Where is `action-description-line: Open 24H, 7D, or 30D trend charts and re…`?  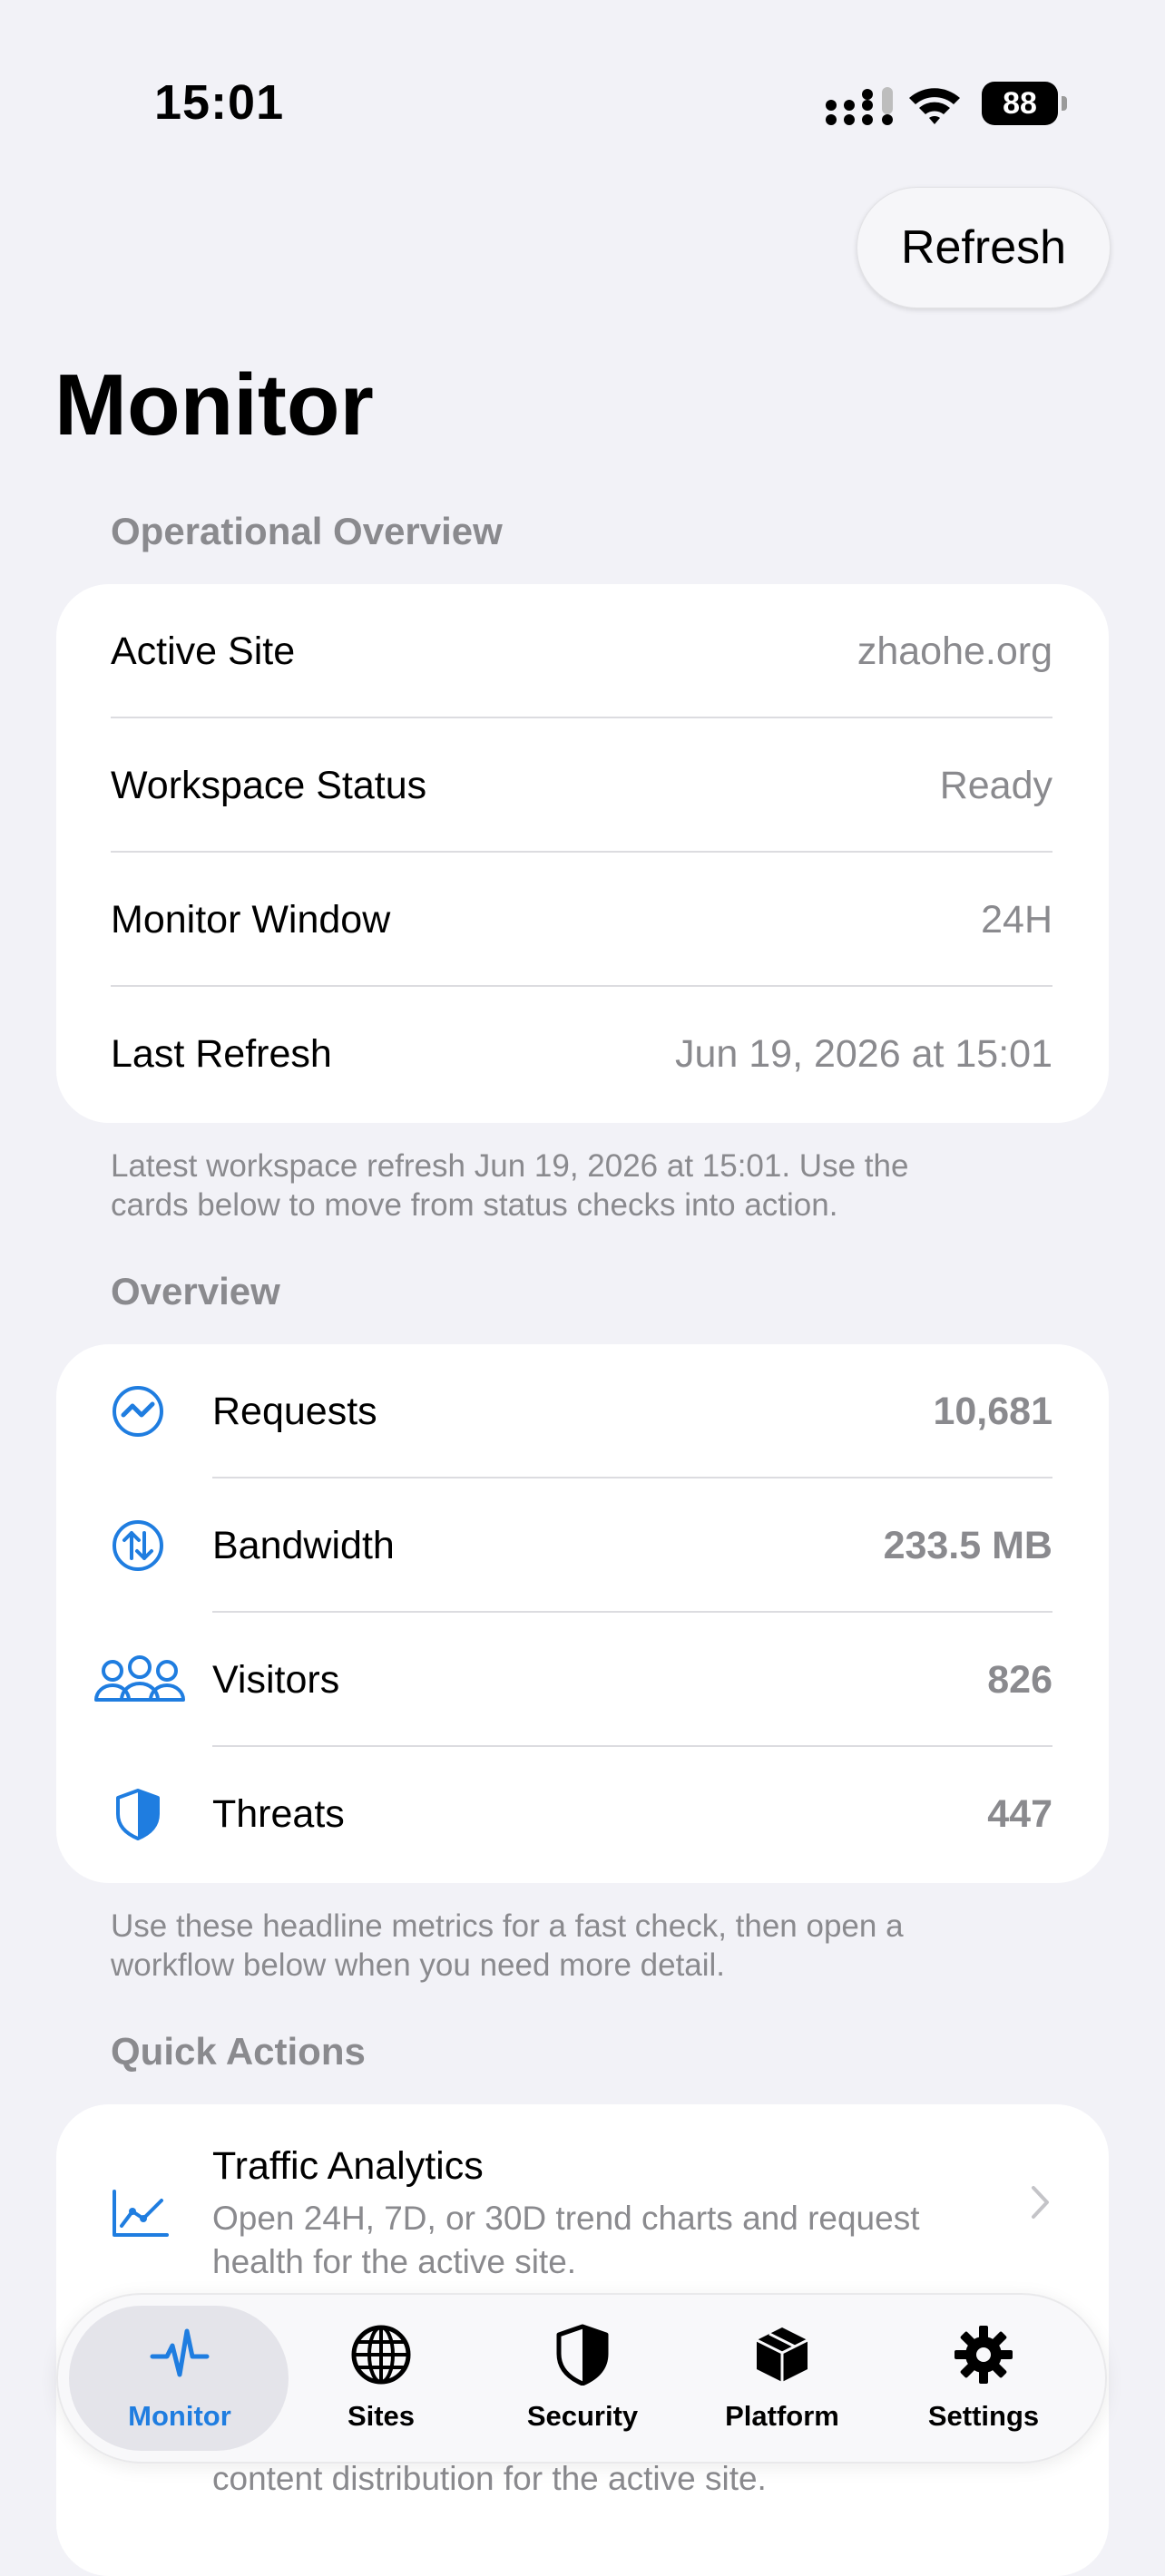
action-description-line: Open 24H, 7D, or 30D trend charts and re… is located at coordinates (566, 2218).